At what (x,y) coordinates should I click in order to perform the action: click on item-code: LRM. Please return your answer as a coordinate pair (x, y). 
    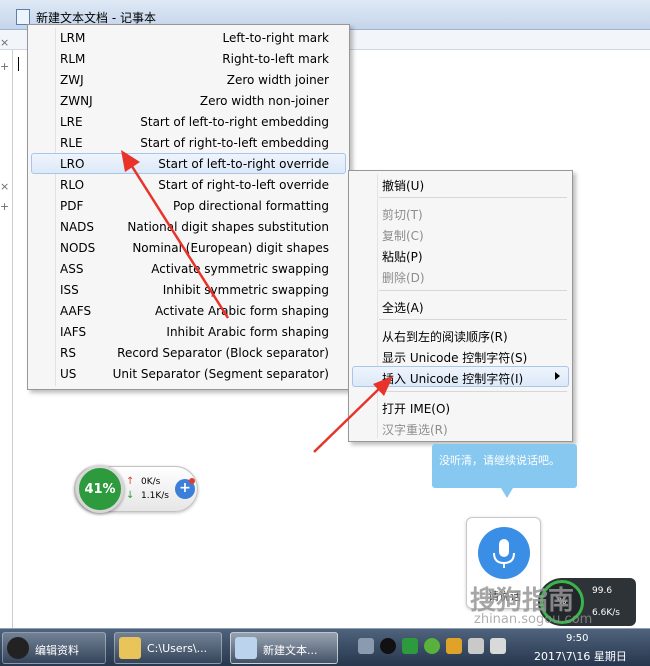
    Looking at the image, I should click on (73, 38).